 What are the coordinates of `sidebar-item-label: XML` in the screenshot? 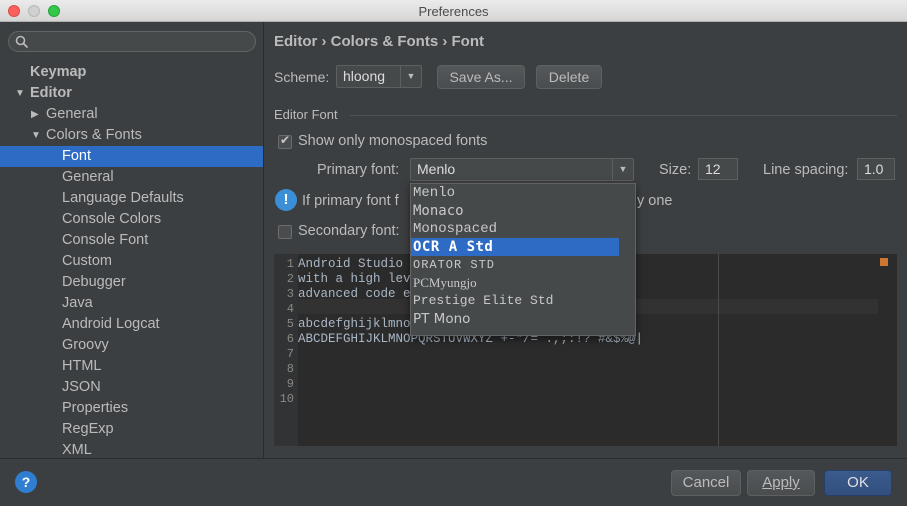 It's located at (77, 450).